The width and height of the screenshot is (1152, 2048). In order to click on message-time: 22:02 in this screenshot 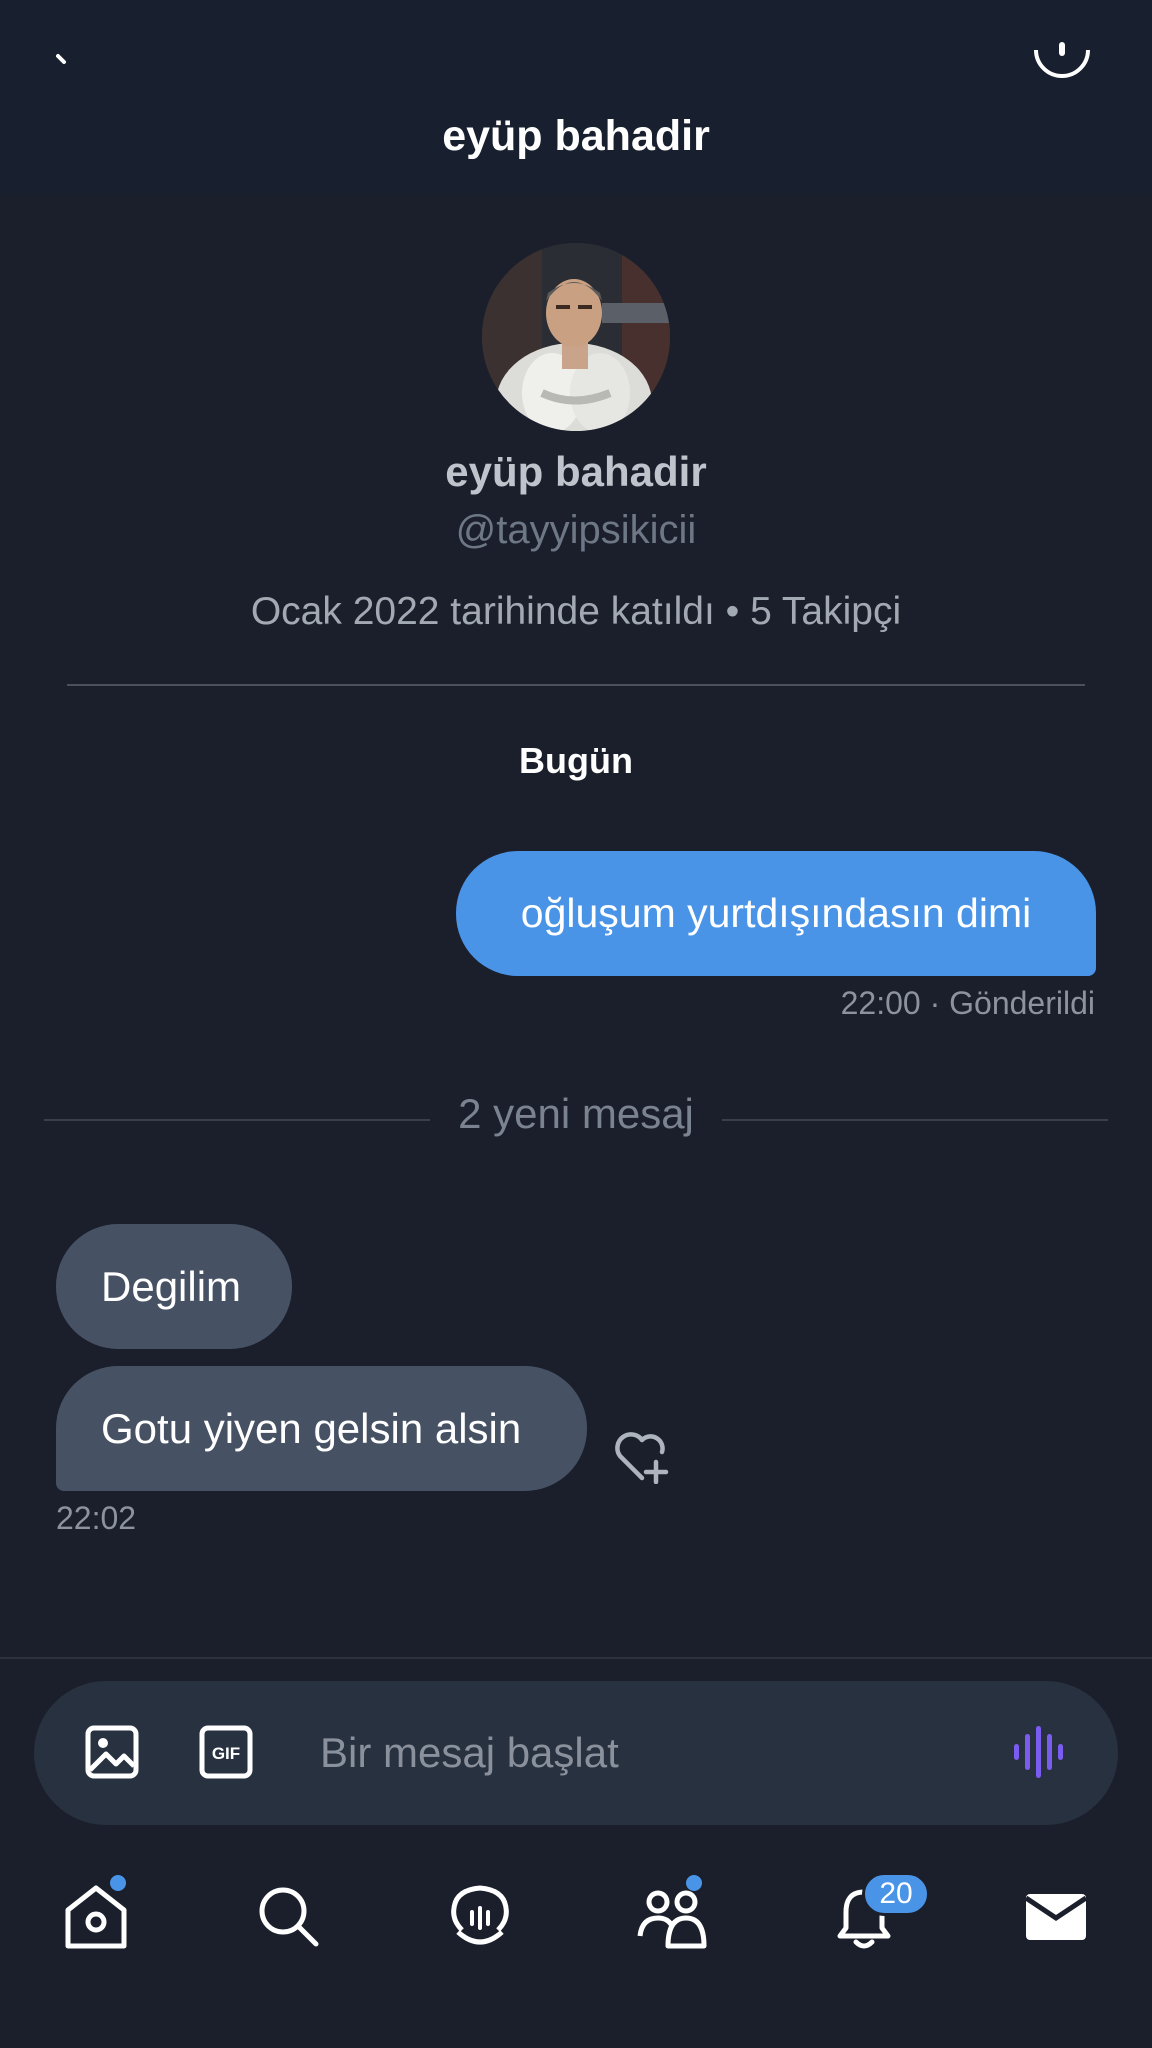, I will do `click(96, 1518)`.